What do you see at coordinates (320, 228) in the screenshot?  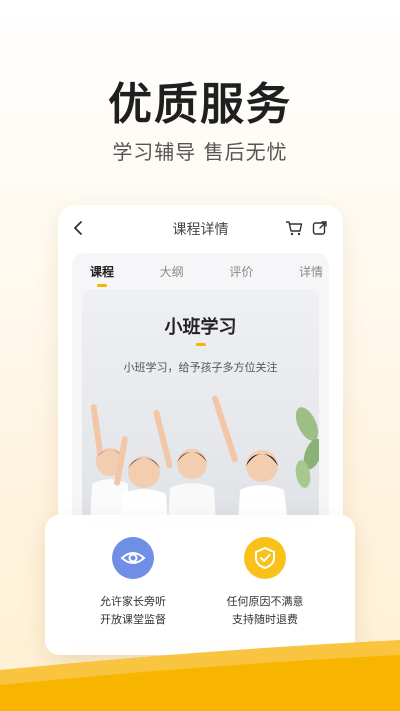 I see `share-icon` at bounding box center [320, 228].